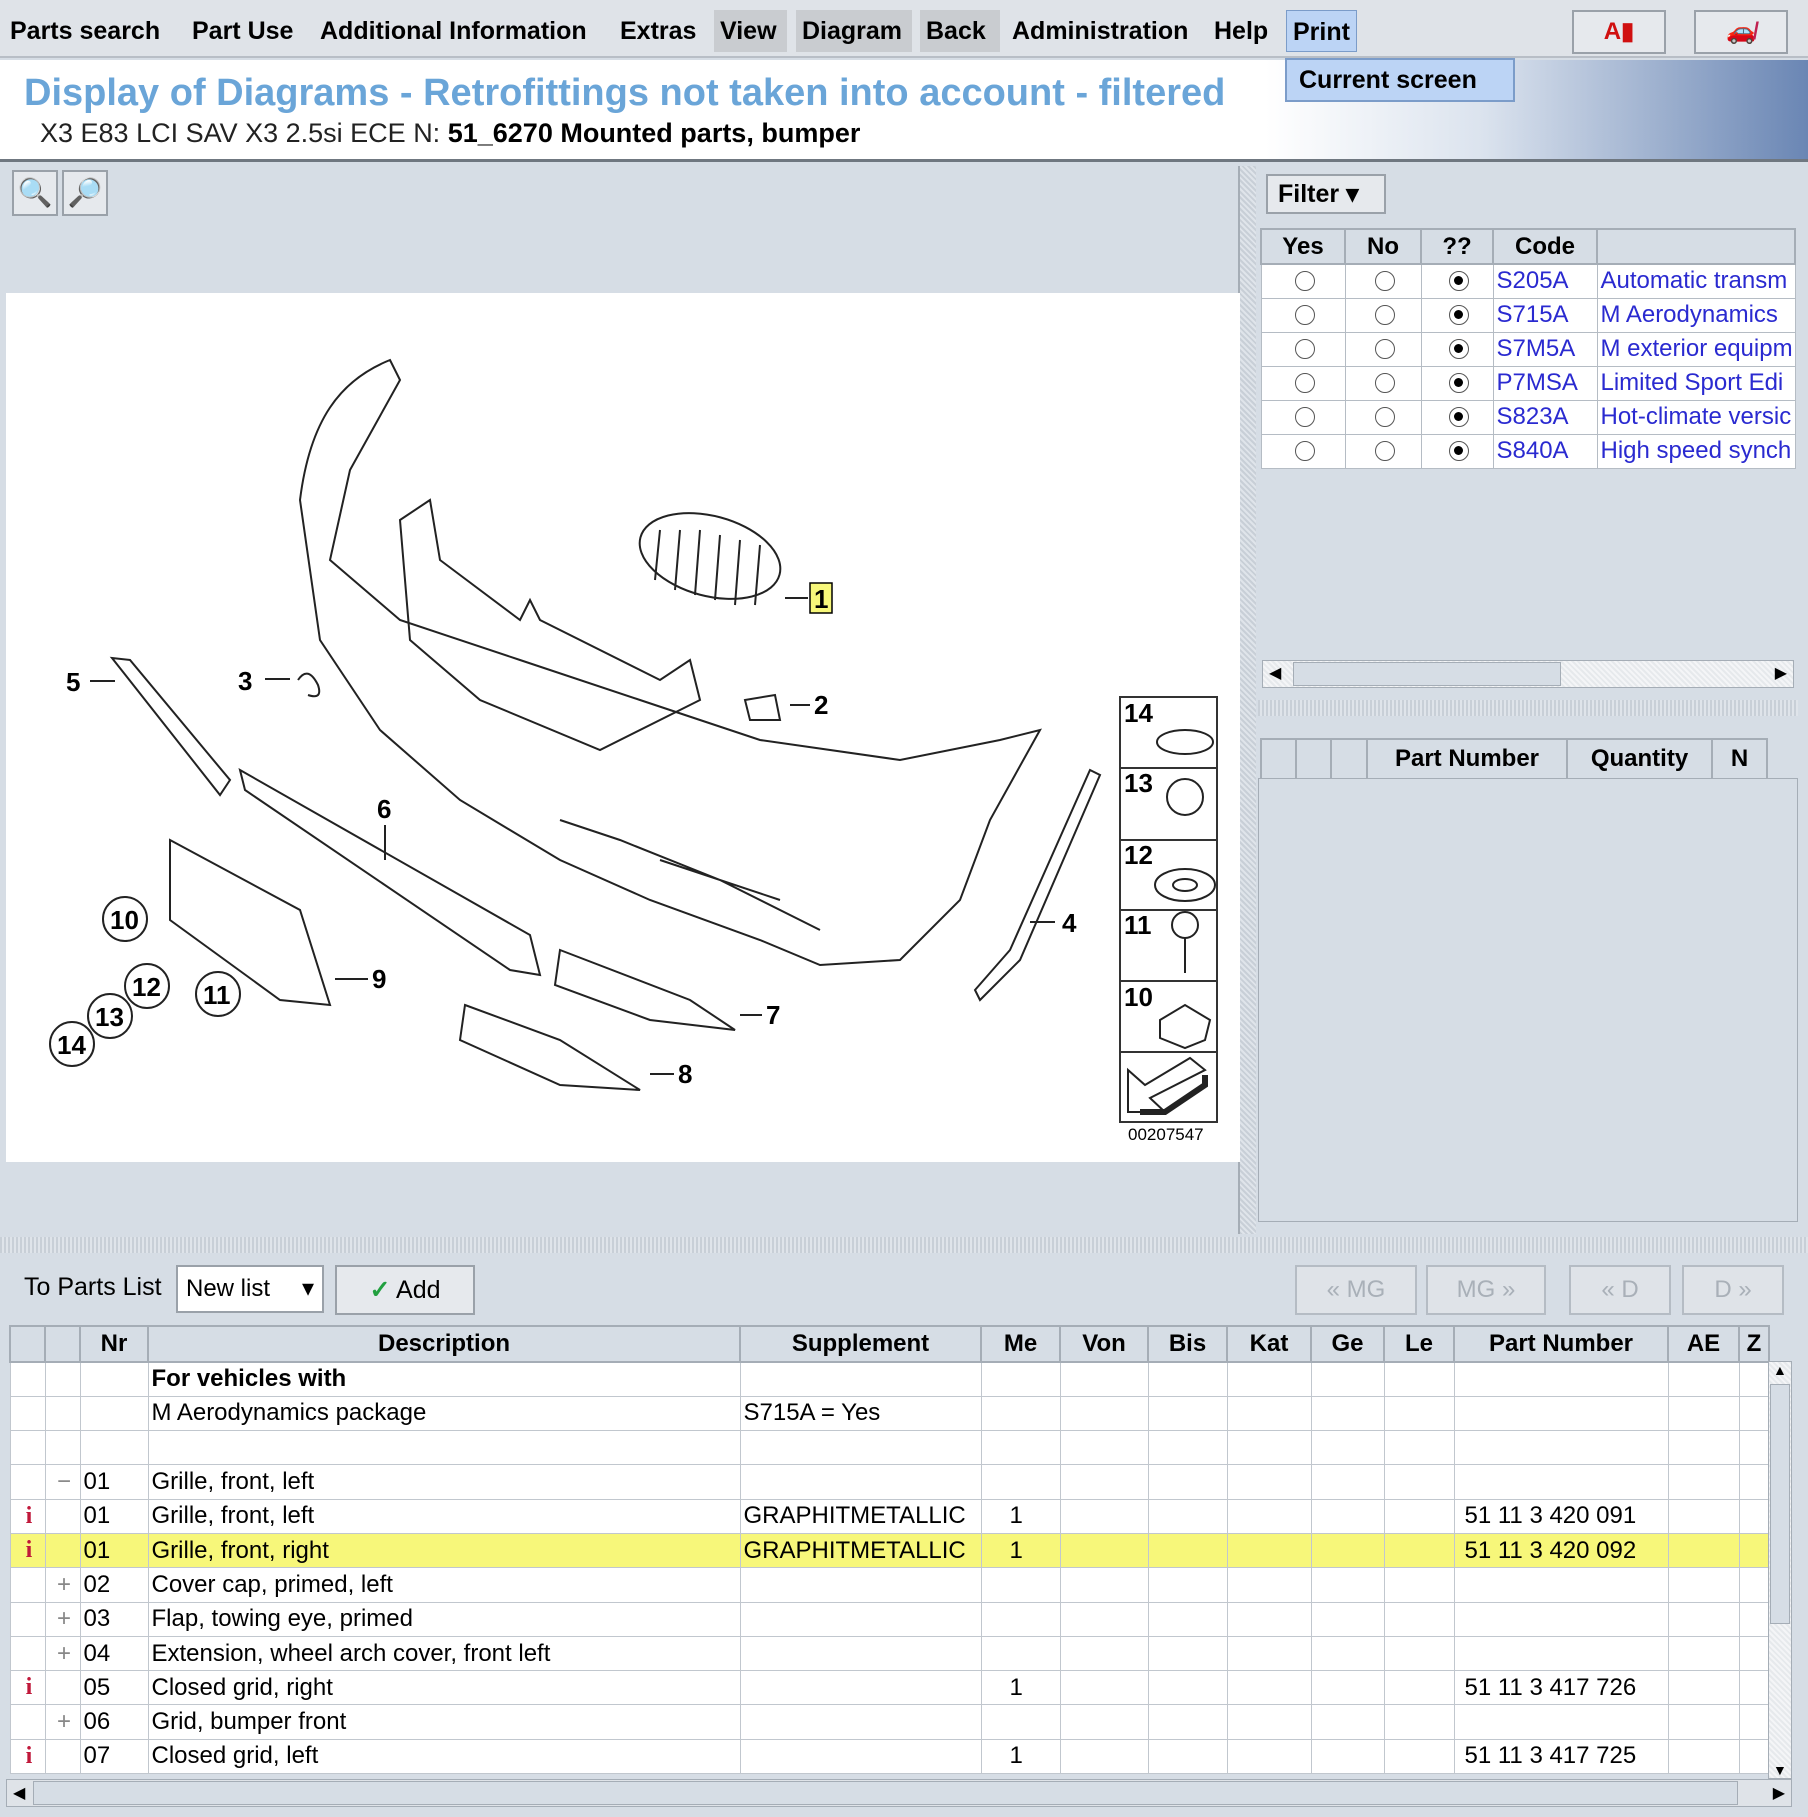  Describe the element at coordinates (1741, 32) in the screenshot. I see `vehicle-button: 🚗̸` at that location.